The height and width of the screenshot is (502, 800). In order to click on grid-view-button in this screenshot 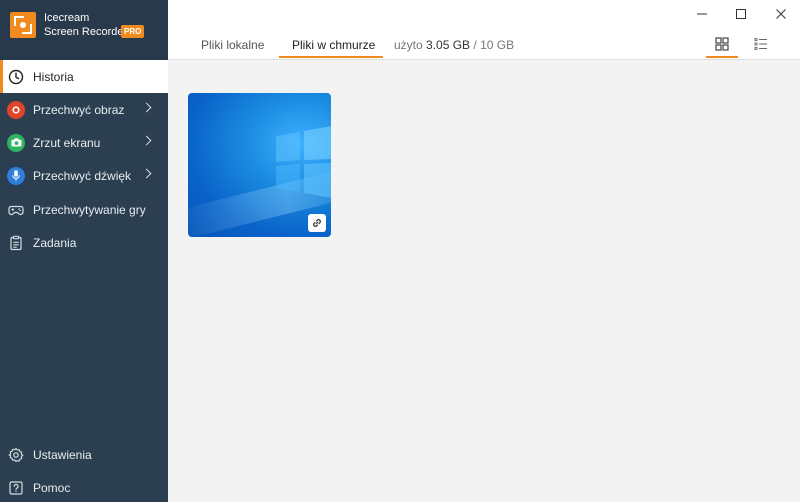, I will do `click(722, 44)`.